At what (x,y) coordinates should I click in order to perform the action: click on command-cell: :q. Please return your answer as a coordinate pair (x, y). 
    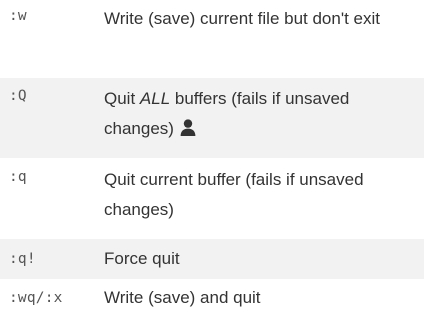
    Looking at the image, I should click on (18, 177).